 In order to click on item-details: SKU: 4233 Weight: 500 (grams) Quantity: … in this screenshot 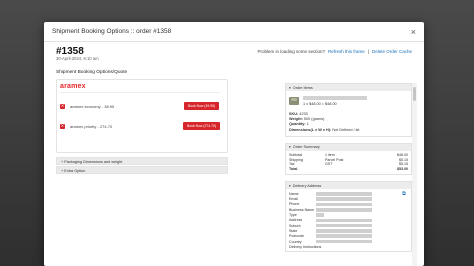, I will do `click(348, 123)`.